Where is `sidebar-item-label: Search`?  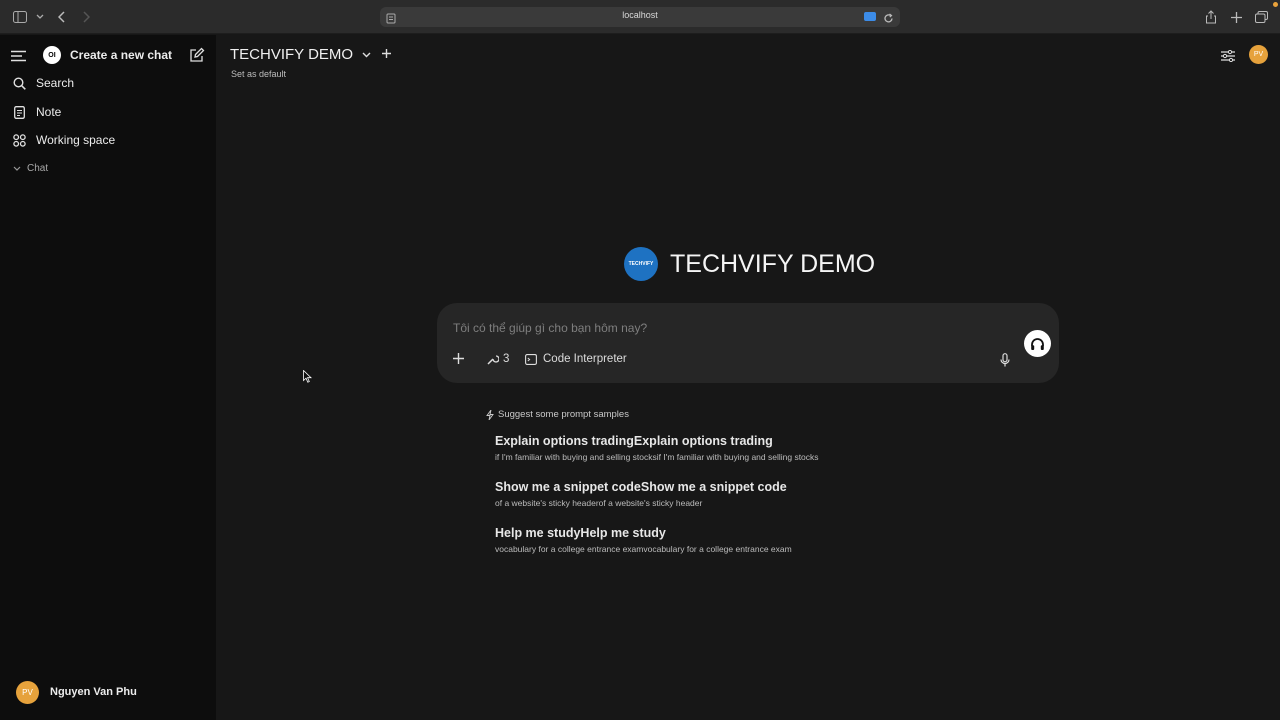 sidebar-item-label: Search is located at coordinates (55, 83).